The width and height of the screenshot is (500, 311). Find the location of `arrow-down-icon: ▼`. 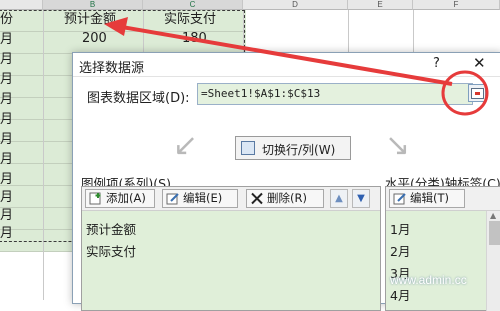

arrow-down-icon: ▼ is located at coordinates (361, 198).